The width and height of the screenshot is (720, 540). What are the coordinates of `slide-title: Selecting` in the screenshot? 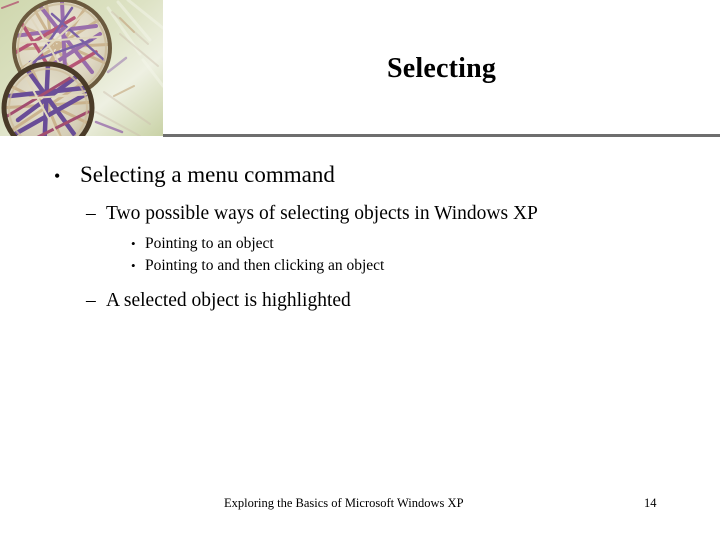 It's located at (441, 69).